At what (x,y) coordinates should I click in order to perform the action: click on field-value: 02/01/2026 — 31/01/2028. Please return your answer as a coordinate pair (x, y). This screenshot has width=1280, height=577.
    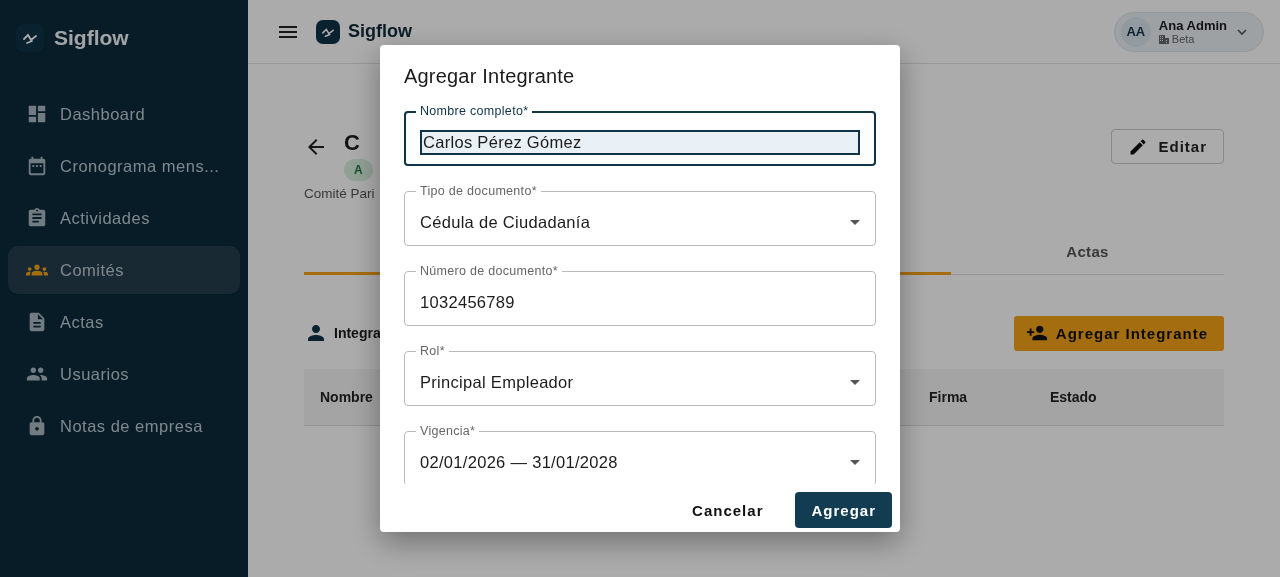
    Looking at the image, I should click on (519, 462).